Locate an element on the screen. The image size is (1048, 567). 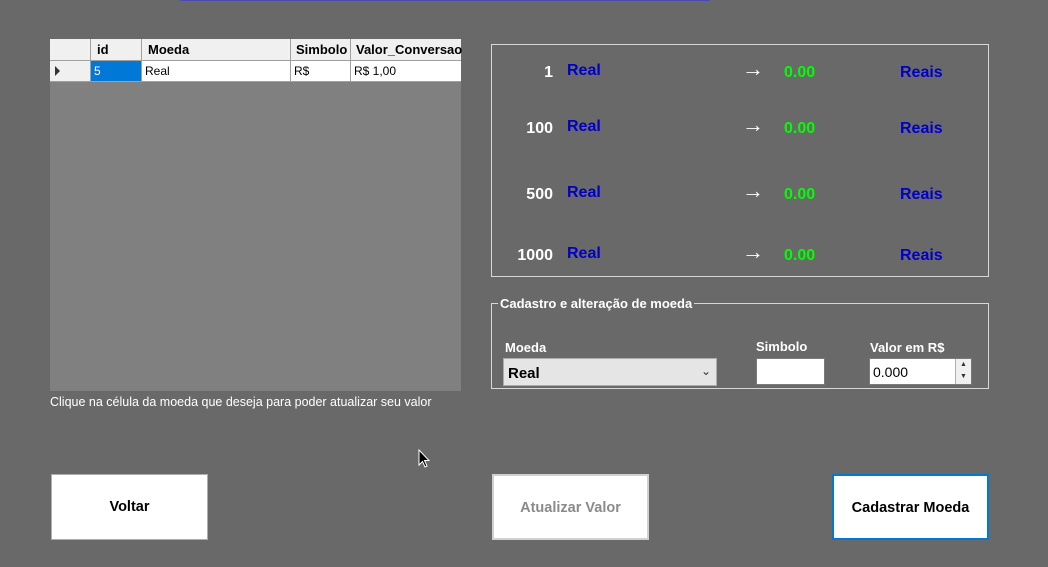
conversion-amount: 1 is located at coordinates (548, 72).